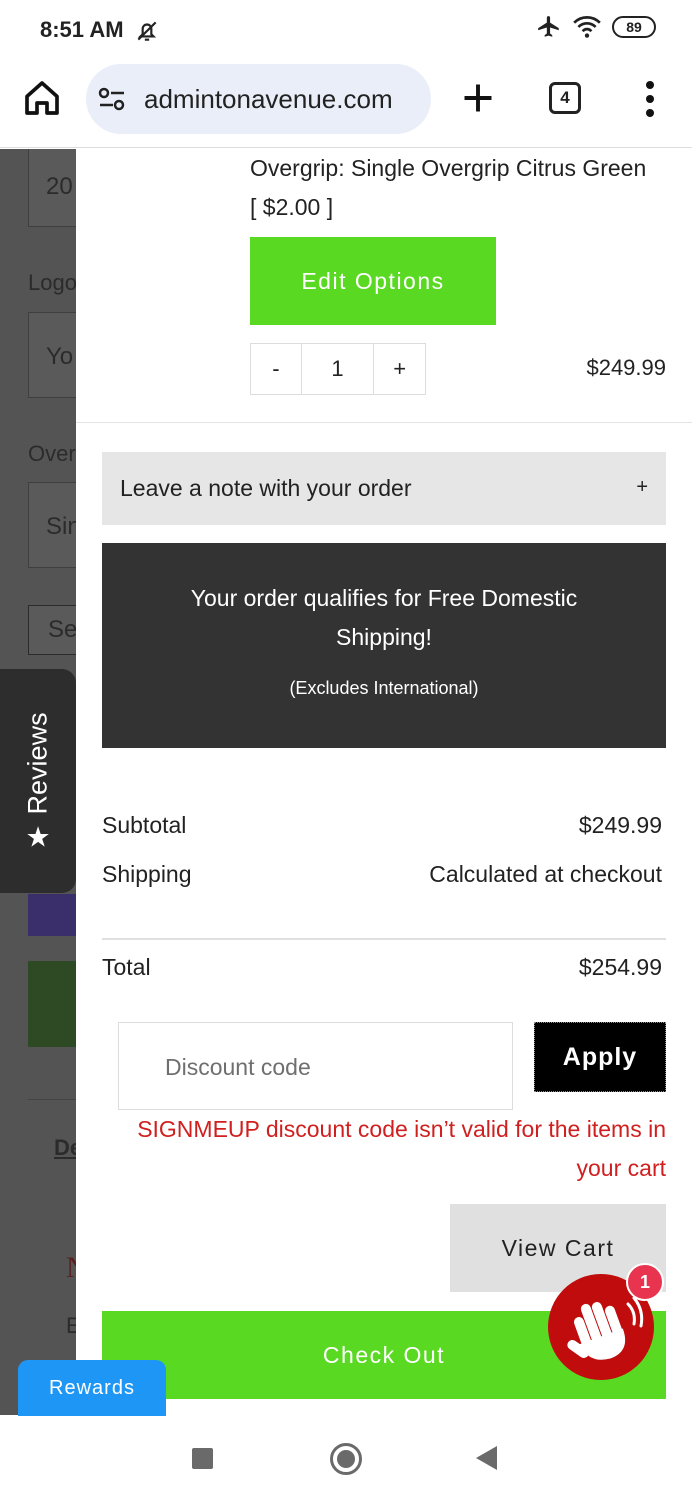  I want to click on notification-badge: 1, so click(645, 1282).